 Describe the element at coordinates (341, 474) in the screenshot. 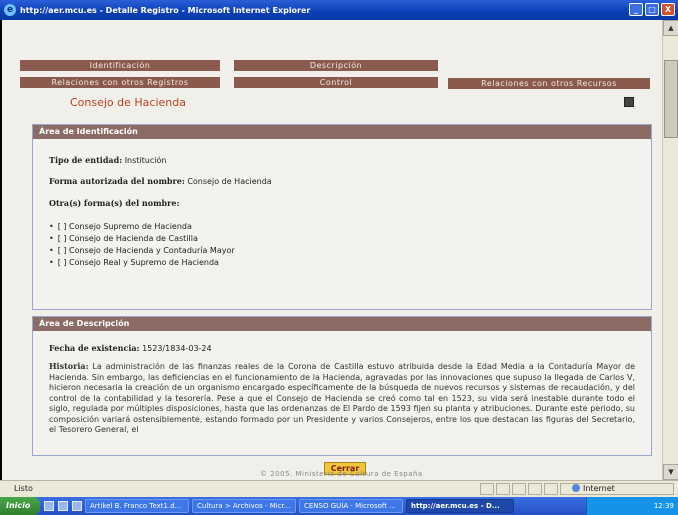

I see `page-footer: © 2005. Ministerio de Cultura de España` at that location.